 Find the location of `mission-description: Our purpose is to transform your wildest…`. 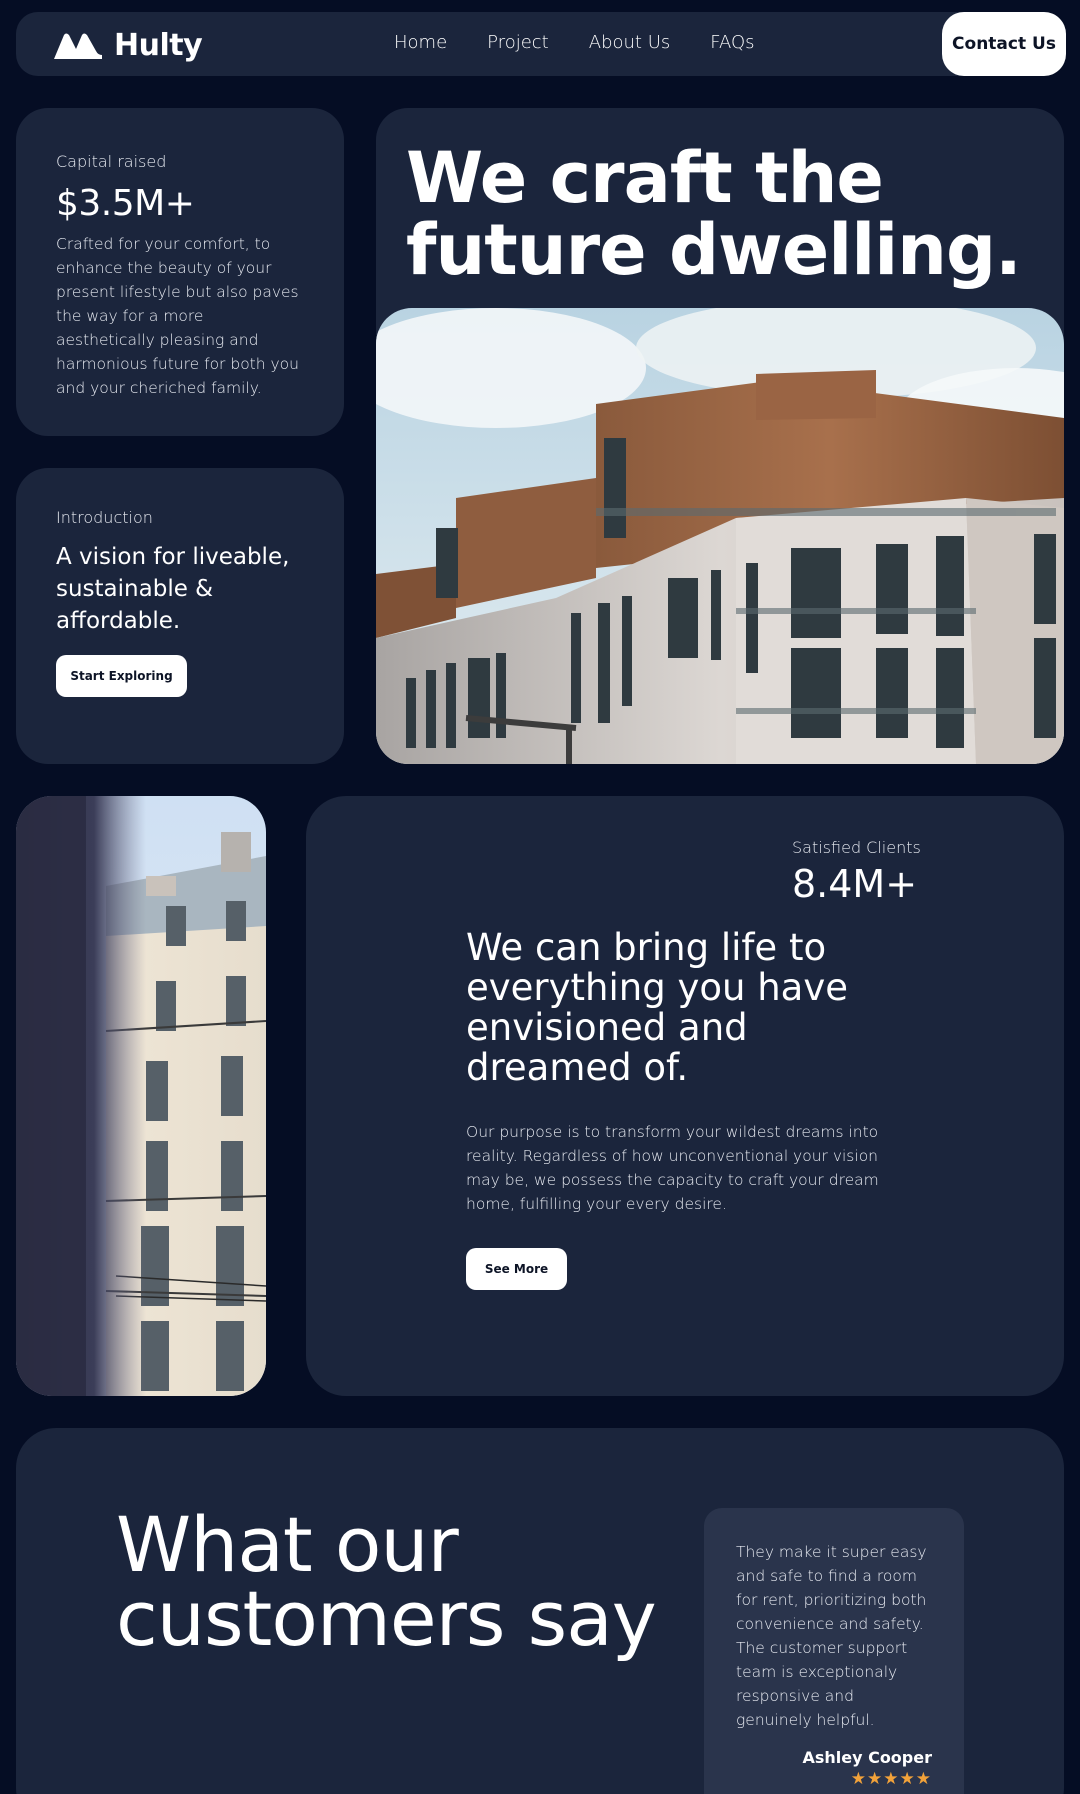

mission-description: Our purpose is to transform your wildest… is located at coordinates (672, 1168).